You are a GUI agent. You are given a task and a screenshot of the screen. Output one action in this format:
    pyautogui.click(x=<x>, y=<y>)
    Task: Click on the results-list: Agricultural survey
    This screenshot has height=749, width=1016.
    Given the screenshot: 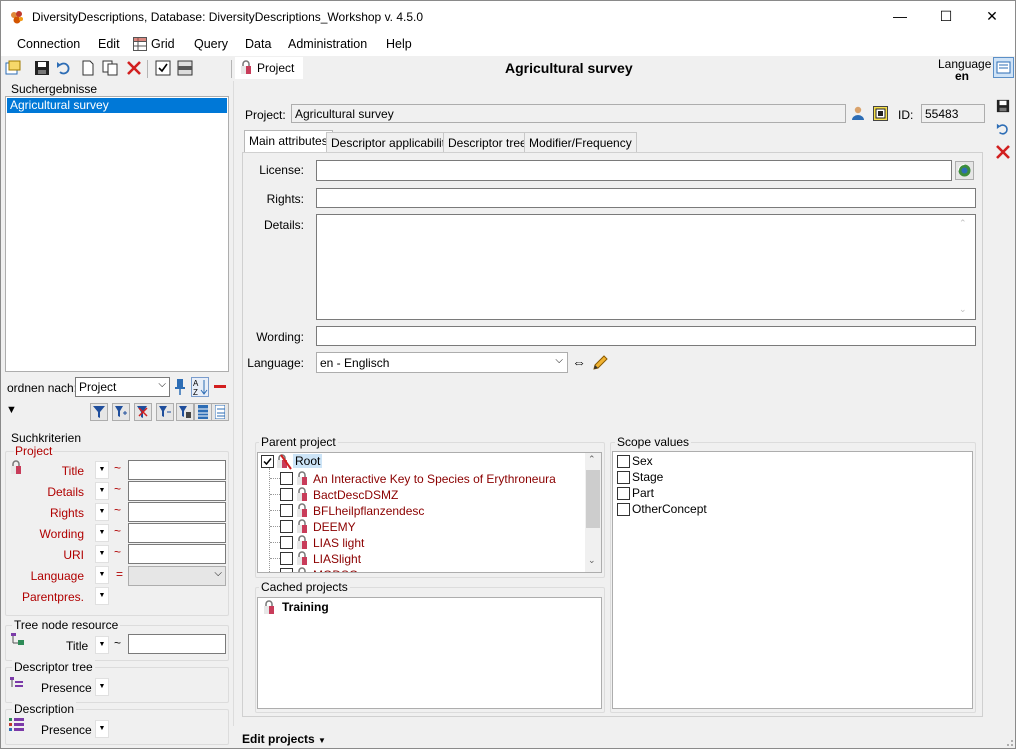 What is the action you would take?
    pyautogui.click(x=117, y=234)
    